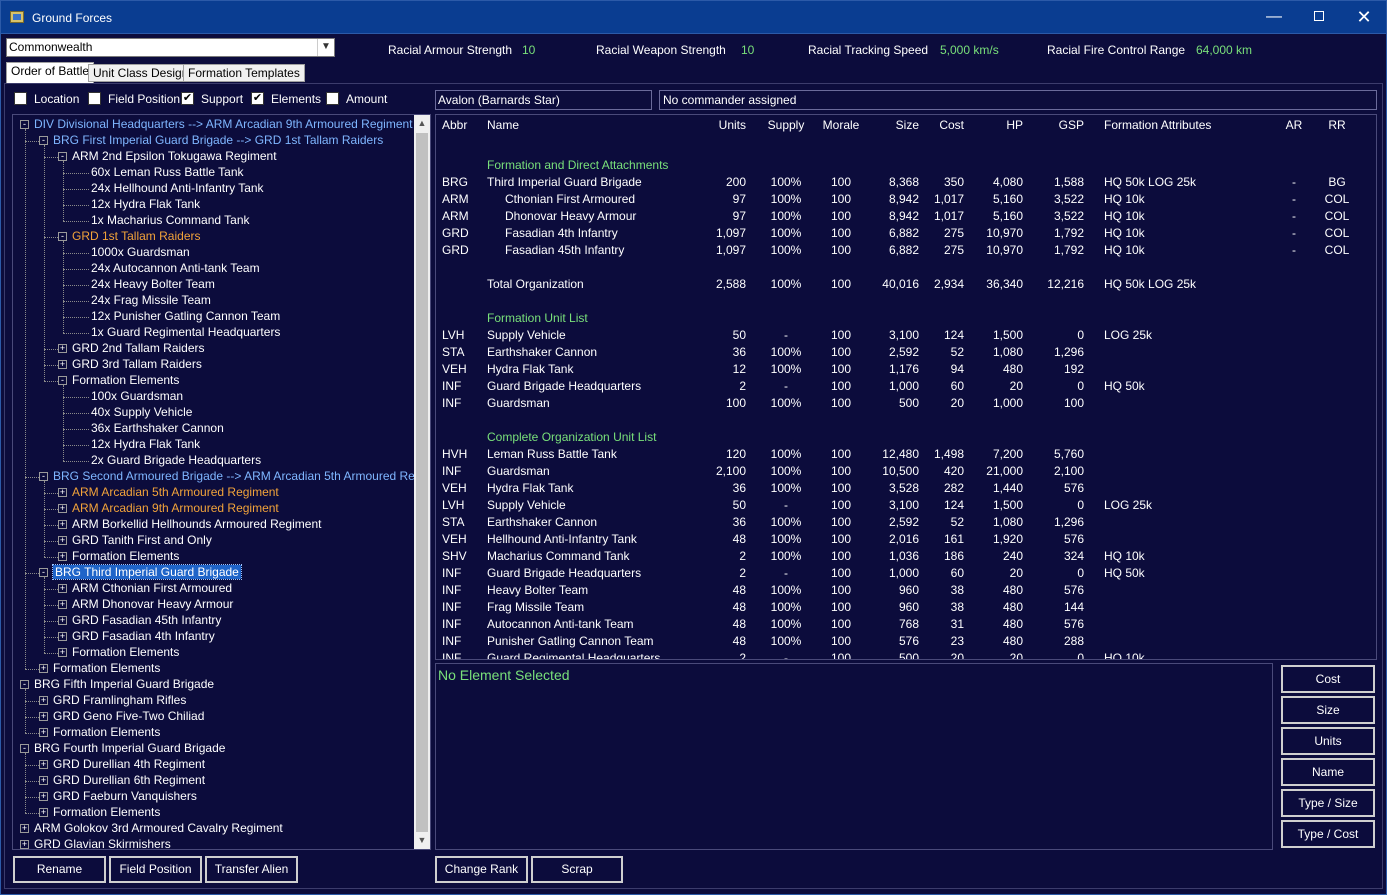  What do you see at coordinates (50, 72) in the screenshot?
I see `tab-order-of-battle: Order of Battle` at bounding box center [50, 72].